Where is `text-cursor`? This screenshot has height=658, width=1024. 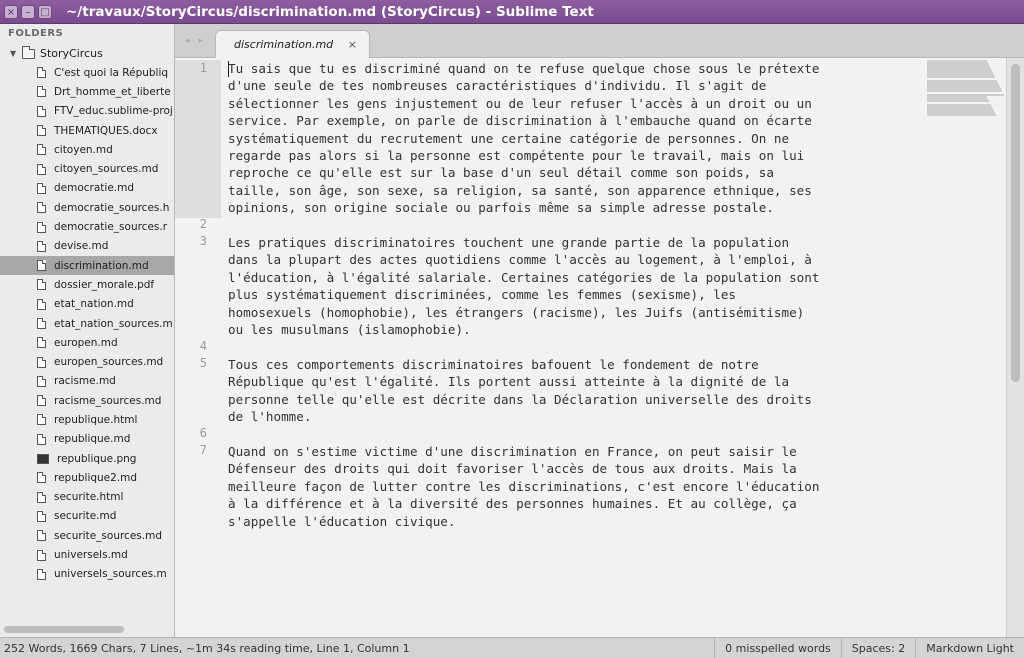
text-cursor is located at coordinates (228, 69).